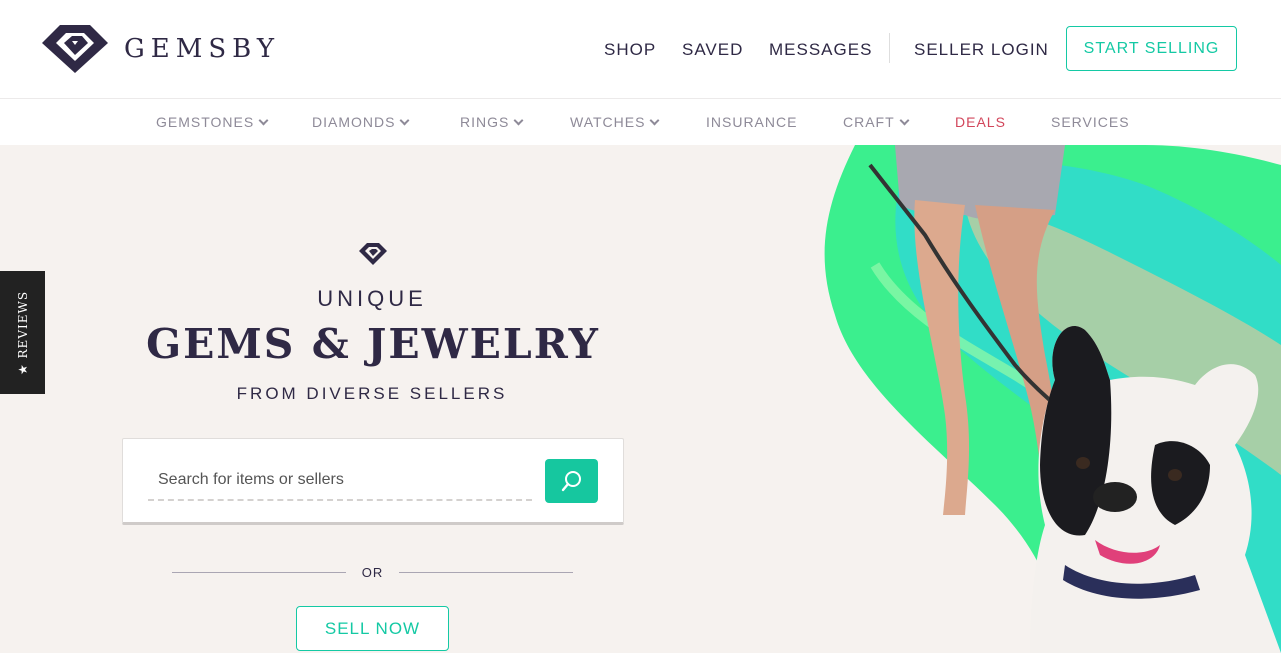 This screenshot has height=653, width=1281. I want to click on reviews-tab: ★ REVIEWS, so click(22, 332).